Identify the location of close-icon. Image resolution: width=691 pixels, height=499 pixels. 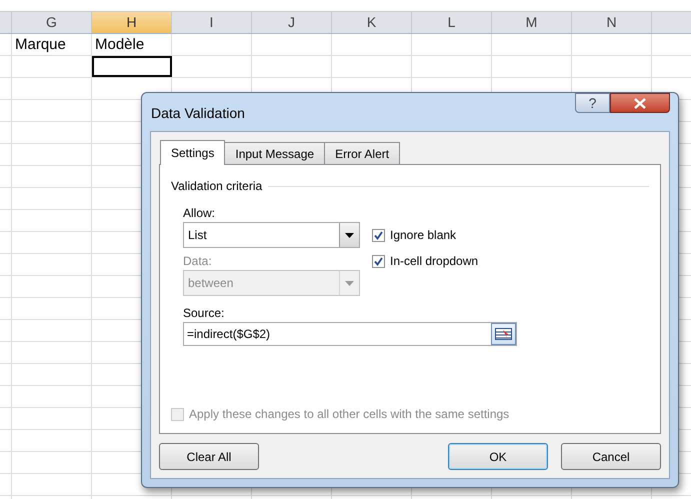
(640, 103).